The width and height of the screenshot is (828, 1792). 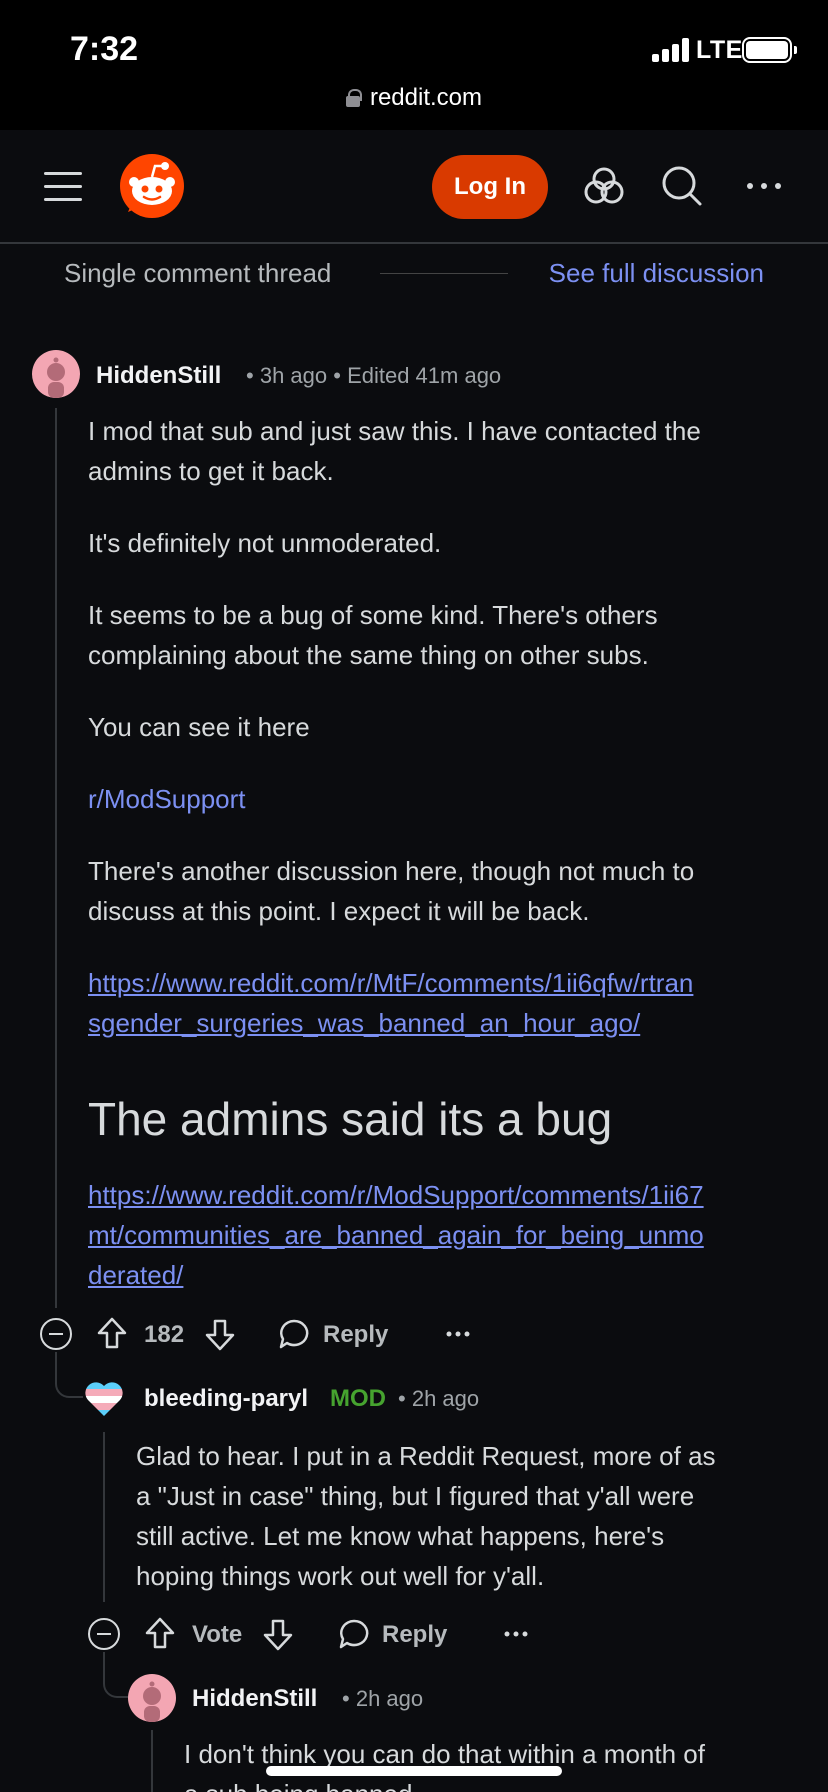 I want to click on vote-count: 182, so click(x=164, y=1334).